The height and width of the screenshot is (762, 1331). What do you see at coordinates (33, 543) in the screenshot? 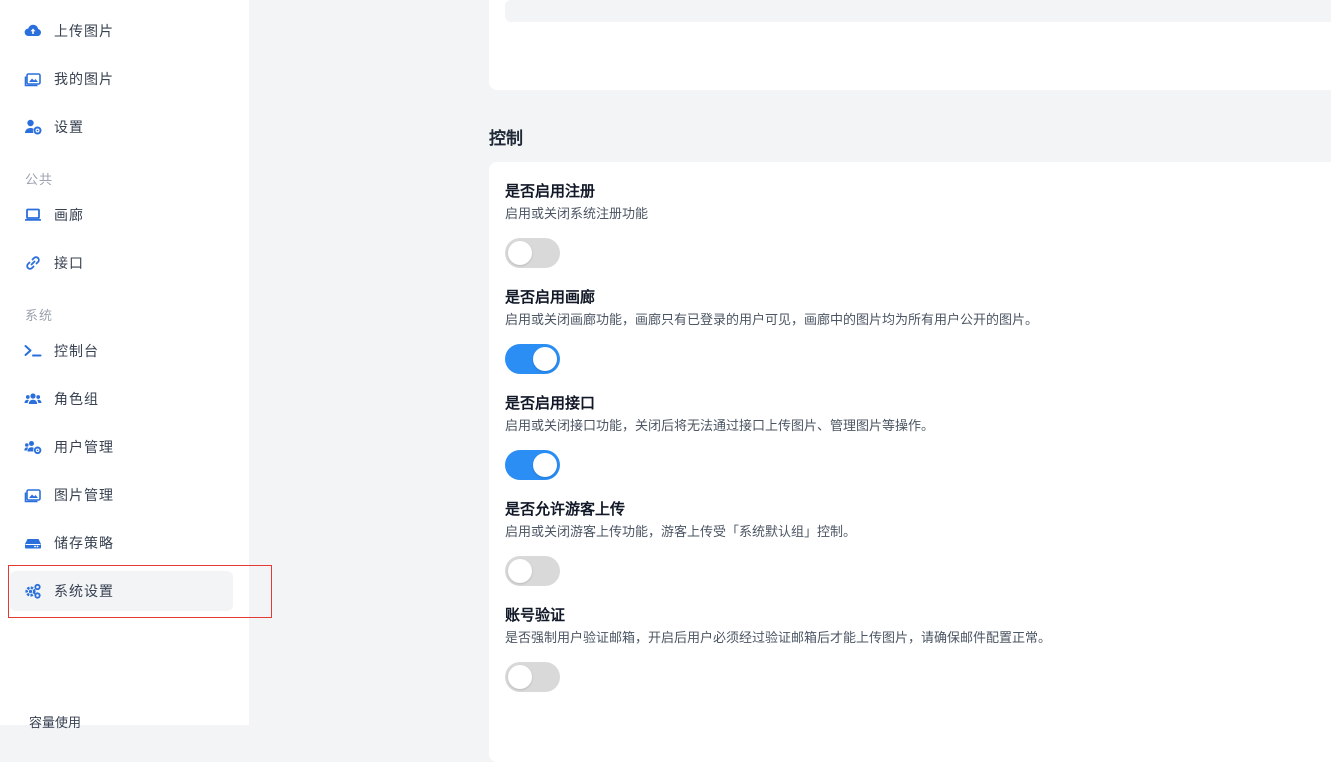
I see `hard-drive-icon` at bounding box center [33, 543].